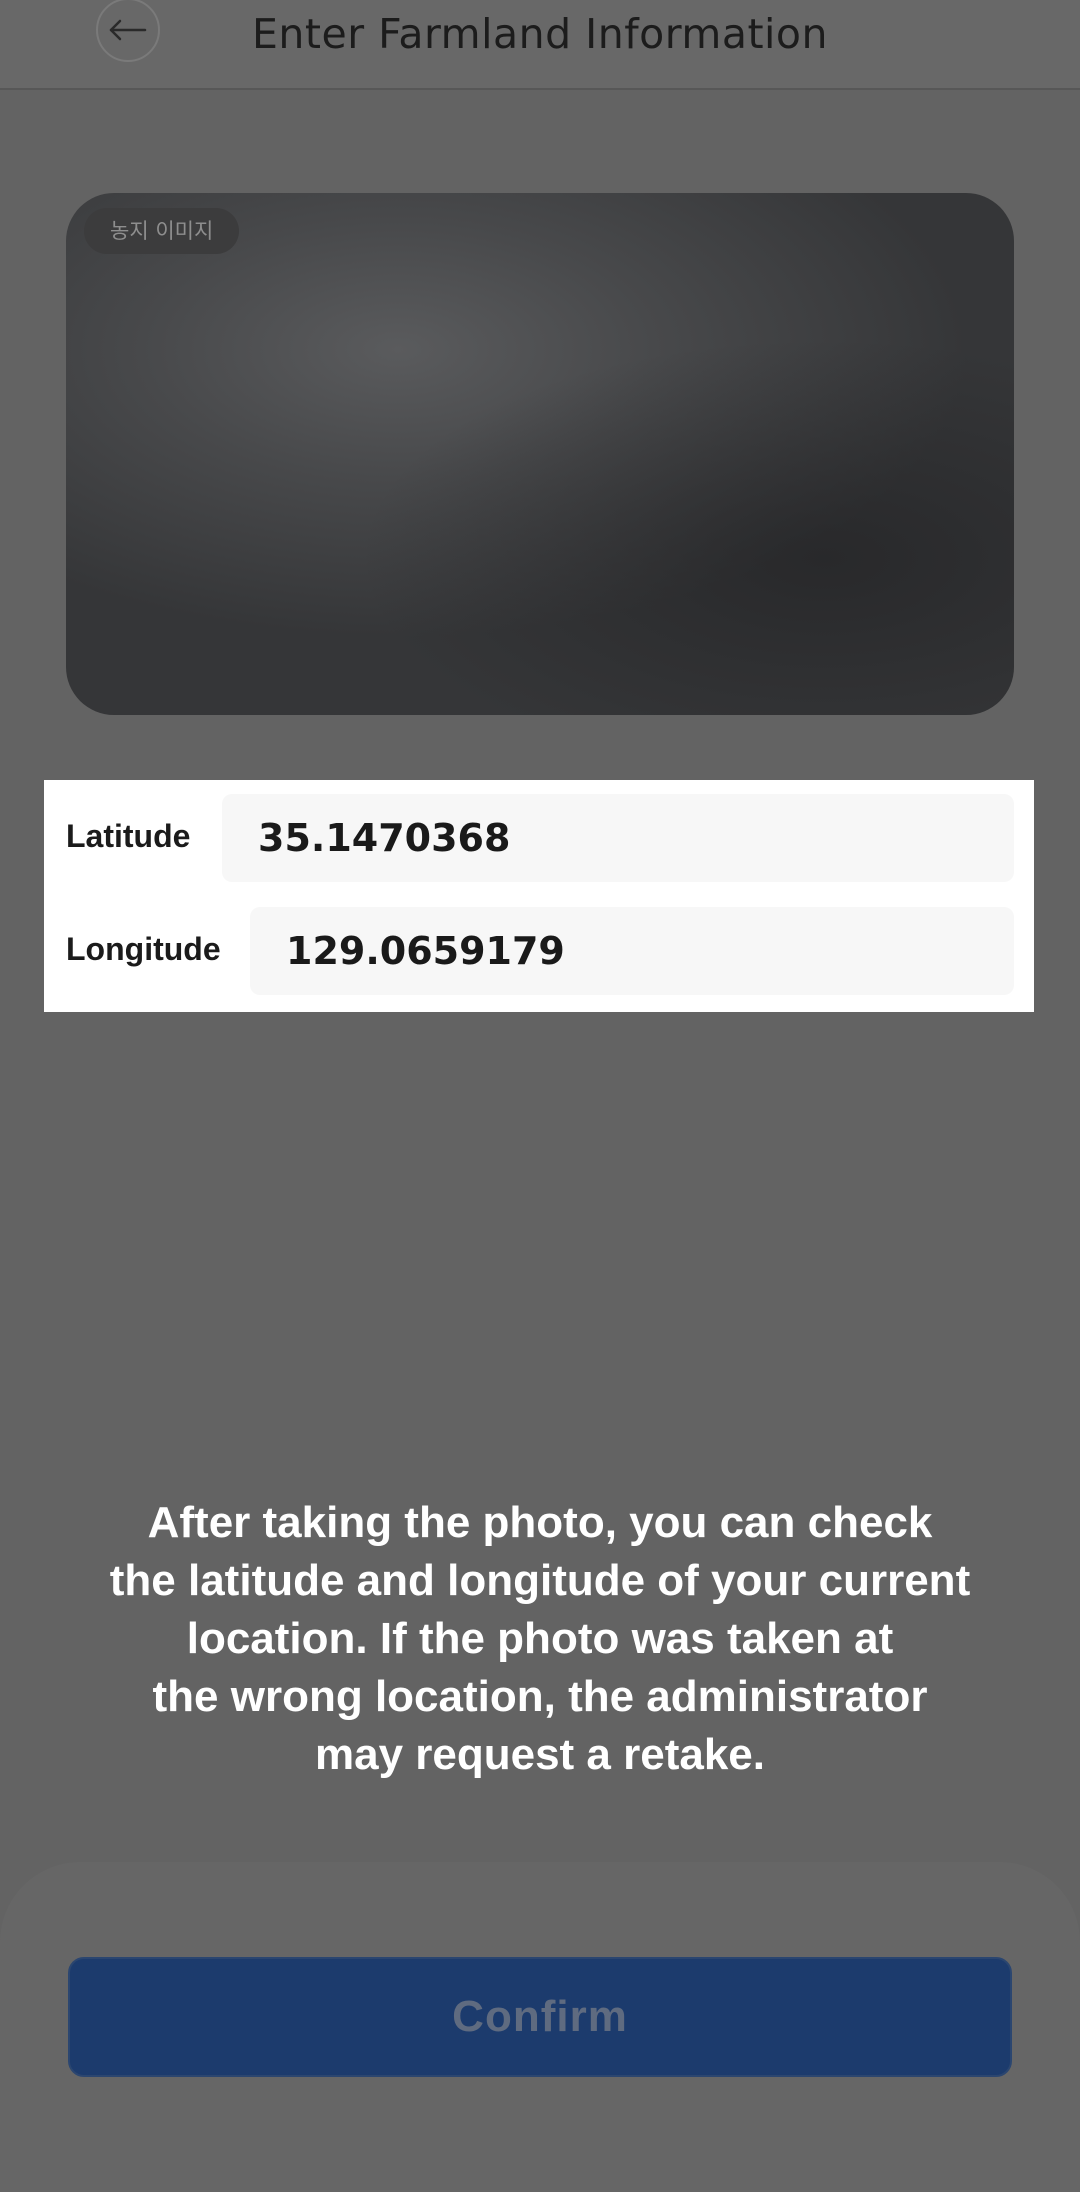  What do you see at coordinates (540, 34) in the screenshot?
I see `page-title: Enter Farmland Information` at bounding box center [540, 34].